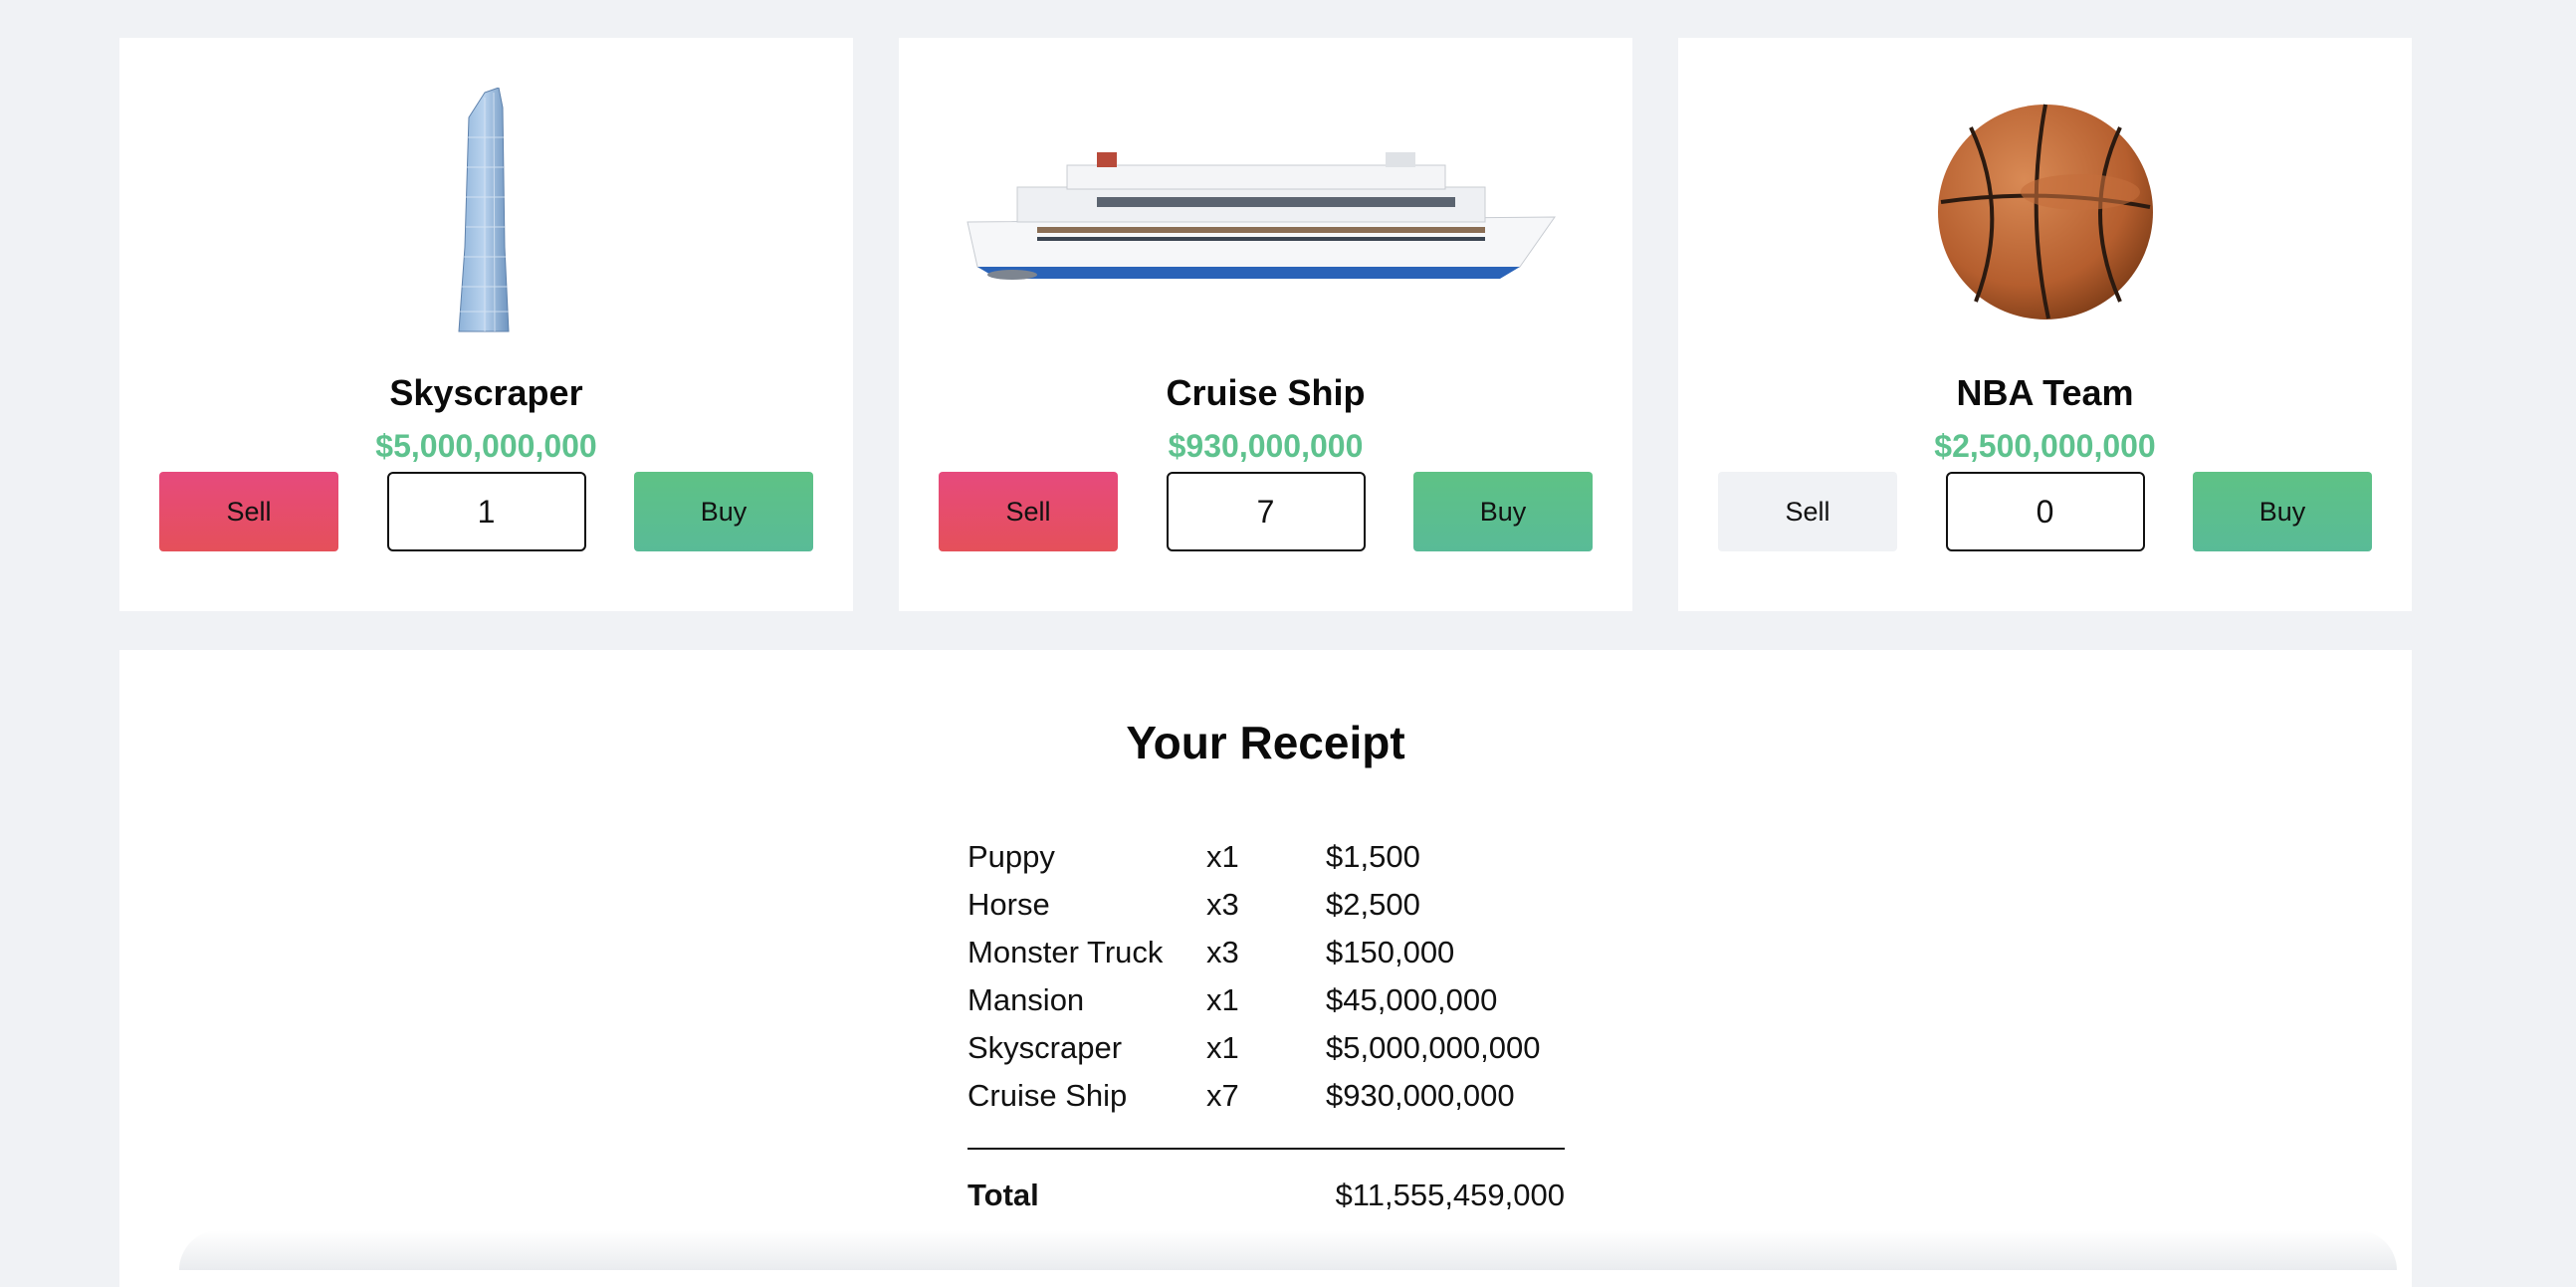  What do you see at coordinates (2045, 392) in the screenshot?
I see `product-name: NBA Team` at bounding box center [2045, 392].